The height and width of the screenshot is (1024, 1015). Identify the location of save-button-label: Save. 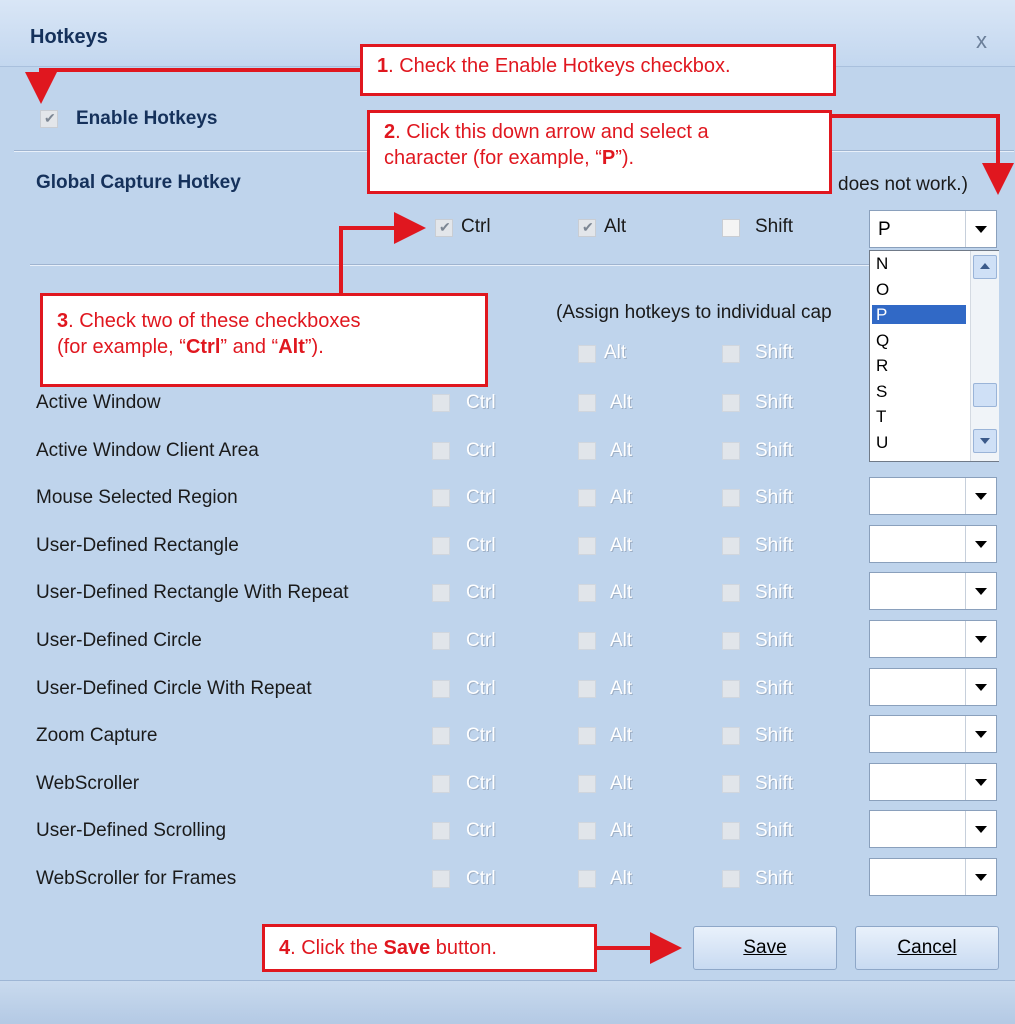
(765, 947).